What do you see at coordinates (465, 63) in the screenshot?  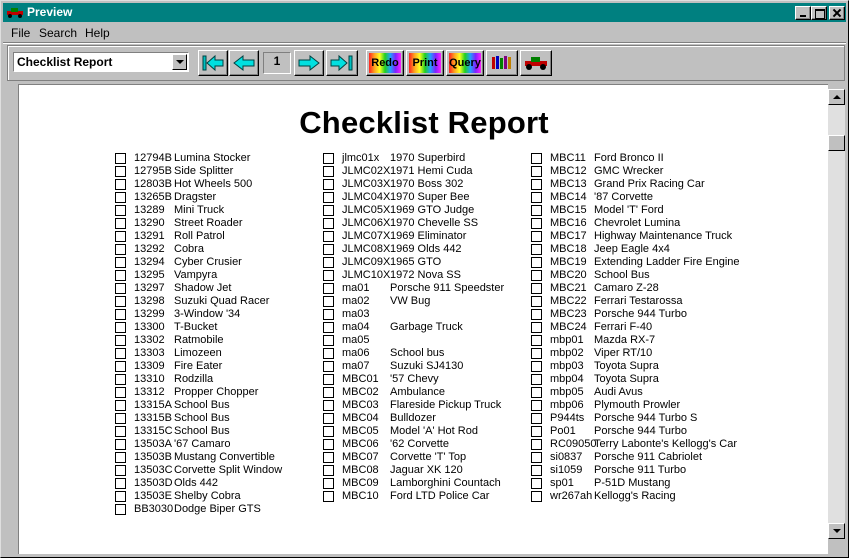 I see `query-button: Query` at bounding box center [465, 63].